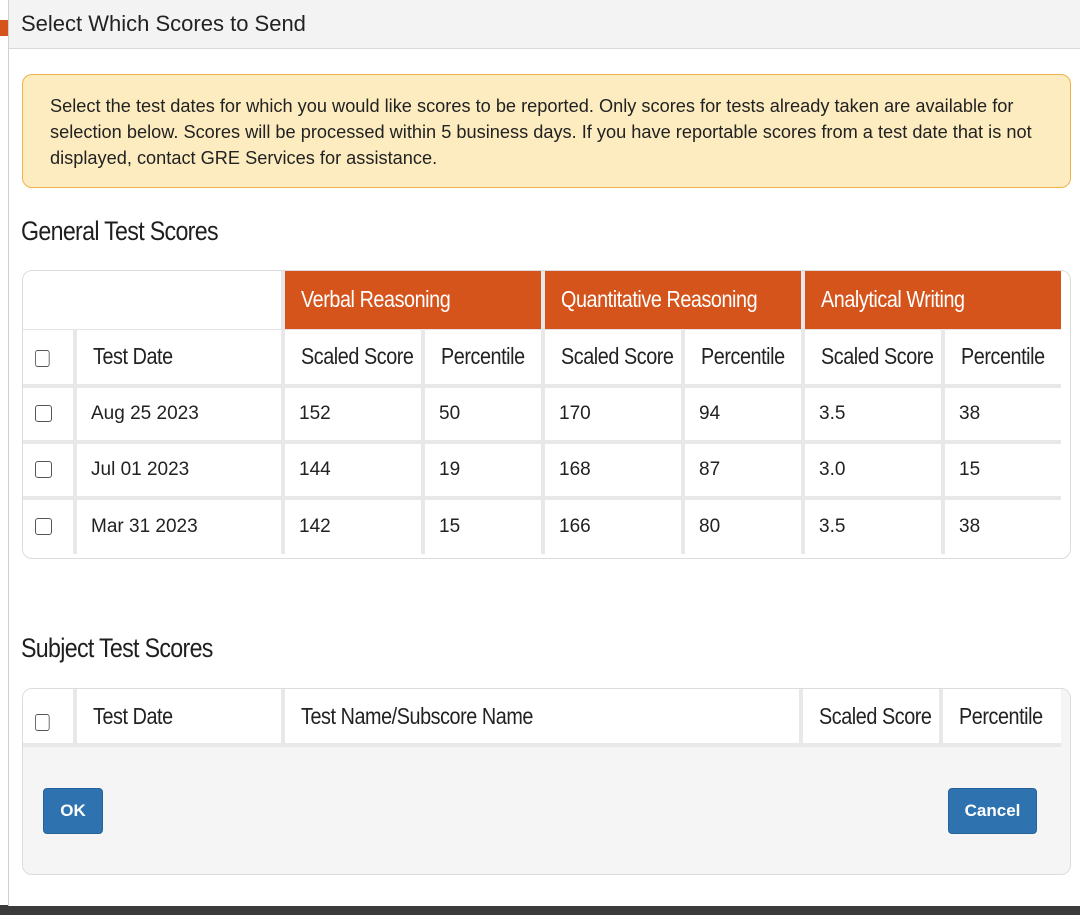 This screenshot has width=1080, height=915. I want to click on quant-percentile-header: Percentile, so click(744, 357).